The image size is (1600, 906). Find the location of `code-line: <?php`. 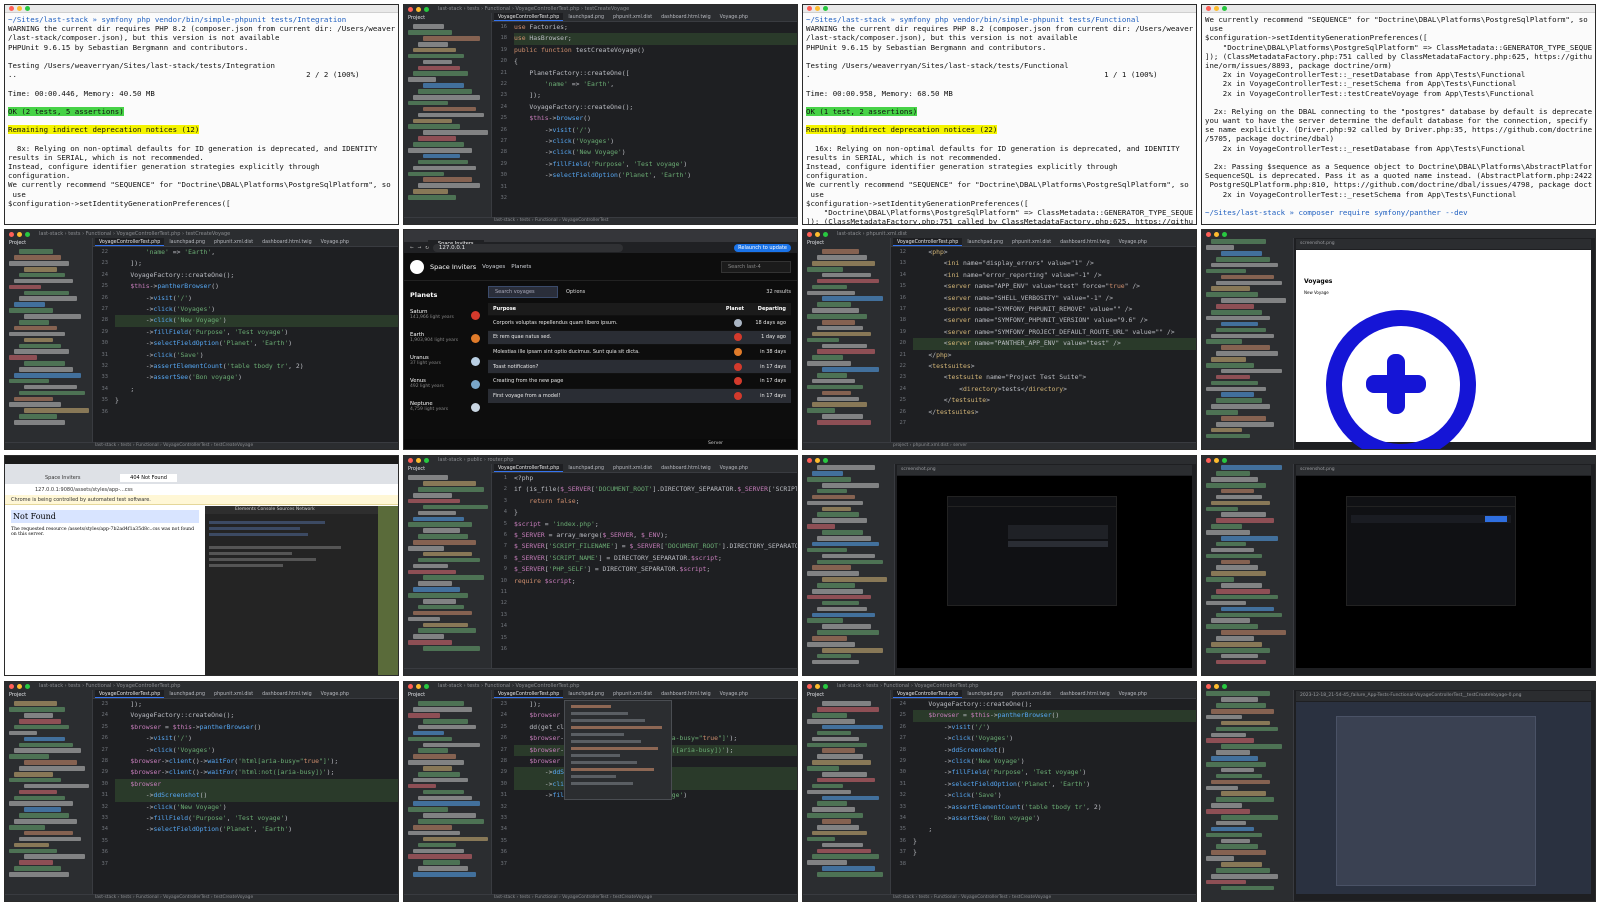

code-line: <?php is located at coordinates (655, 478).